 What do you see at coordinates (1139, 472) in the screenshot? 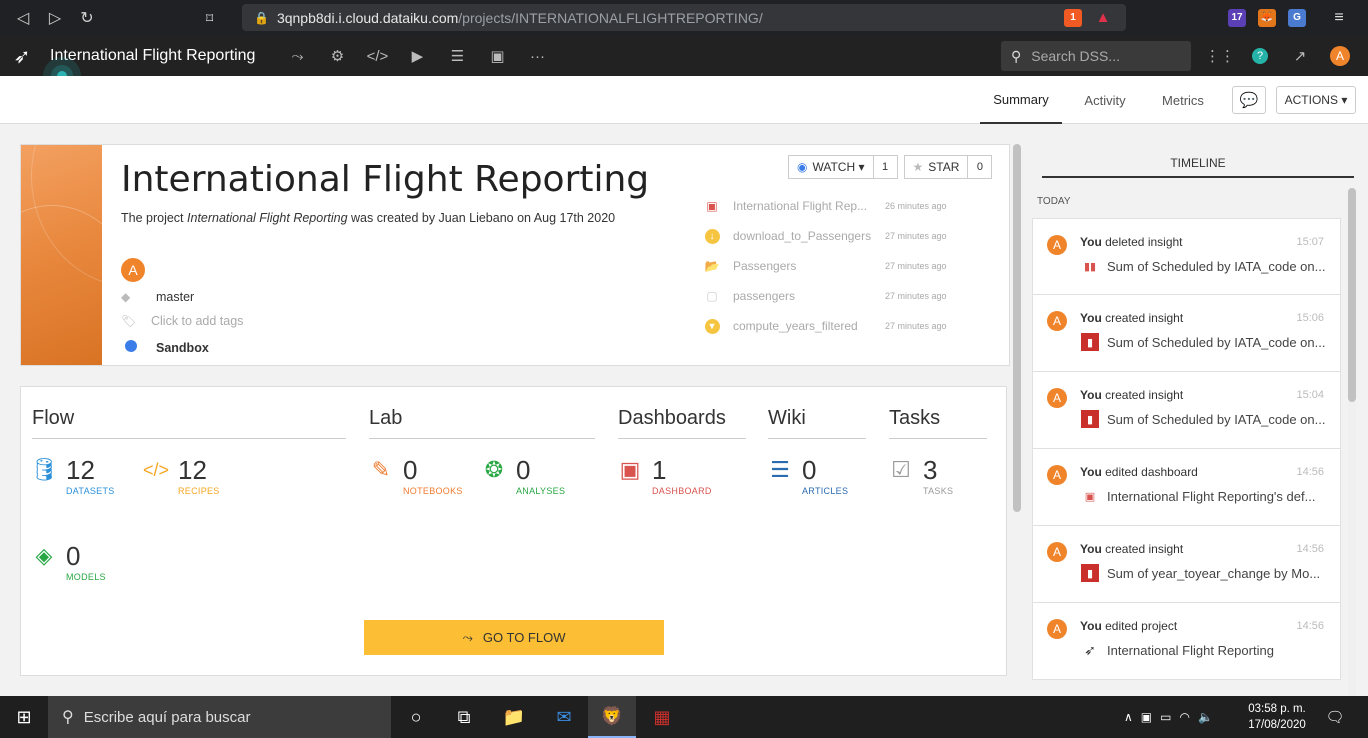
I see `timeline-action: You edited dashboard` at bounding box center [1139, 472].